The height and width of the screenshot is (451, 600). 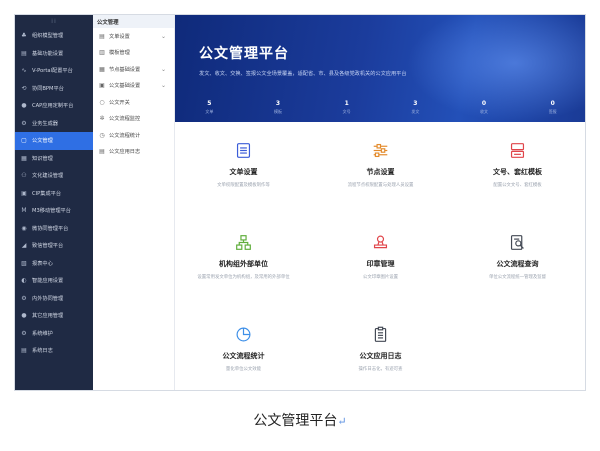 What do you see at coordinates (484, 111) in the screenshot?
I see `stat-label: 收文` at bounding box center [484, 111].